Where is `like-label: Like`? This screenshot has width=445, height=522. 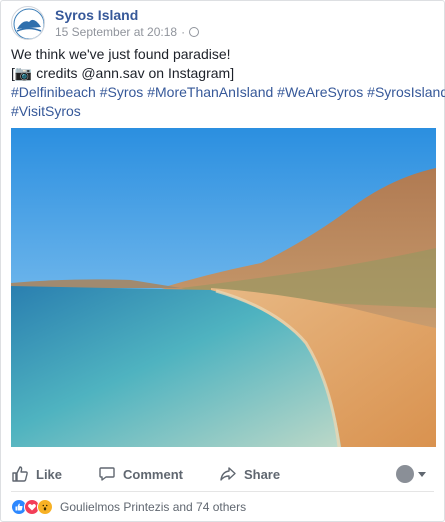 like-label: Like is located at coordinates (49, 474).